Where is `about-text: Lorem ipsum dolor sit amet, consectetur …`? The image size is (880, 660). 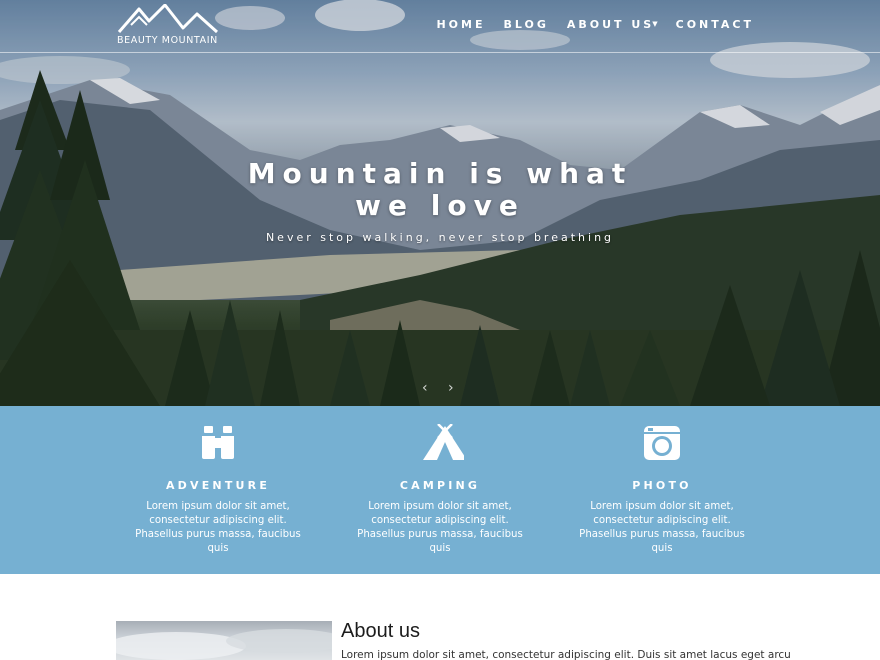
about-text: Lorem ipsum dolor sit amet, consectetur … is located at coordinates (566, 654).